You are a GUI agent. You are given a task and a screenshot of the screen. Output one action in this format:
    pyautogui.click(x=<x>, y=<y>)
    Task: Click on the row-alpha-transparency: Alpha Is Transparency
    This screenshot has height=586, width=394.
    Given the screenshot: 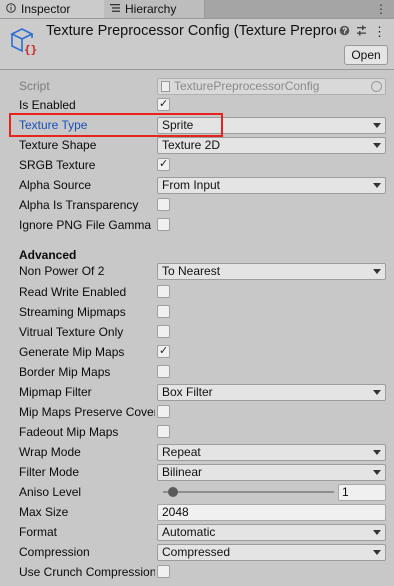 What is the action you would take?
    pyautogui.click(x=197, y=205)
    